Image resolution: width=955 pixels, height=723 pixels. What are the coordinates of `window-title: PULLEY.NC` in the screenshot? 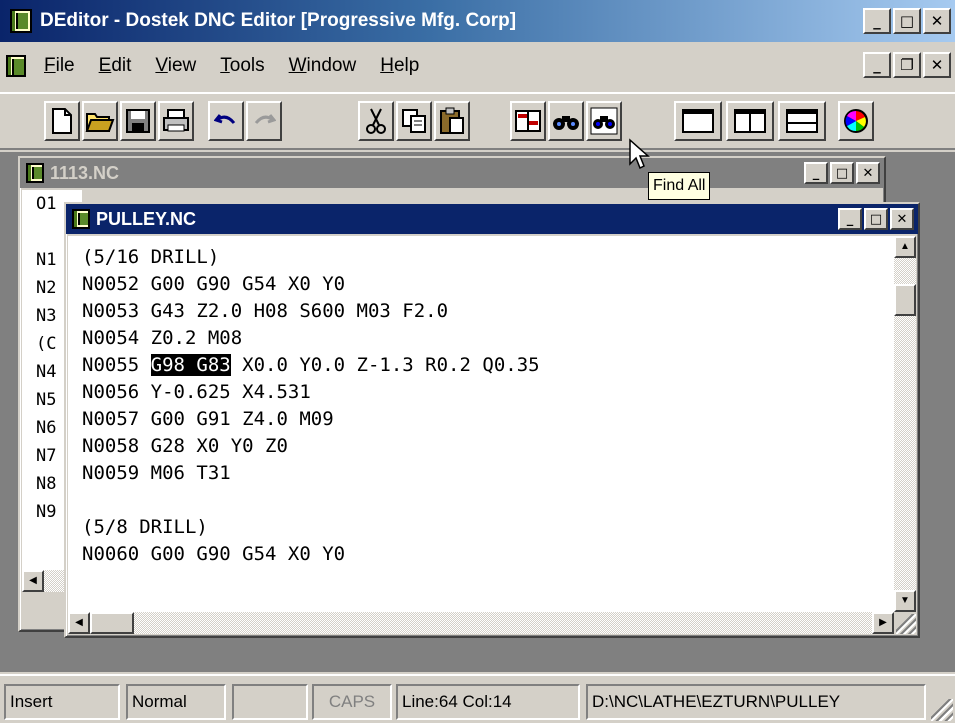 It's located at (146, 218).